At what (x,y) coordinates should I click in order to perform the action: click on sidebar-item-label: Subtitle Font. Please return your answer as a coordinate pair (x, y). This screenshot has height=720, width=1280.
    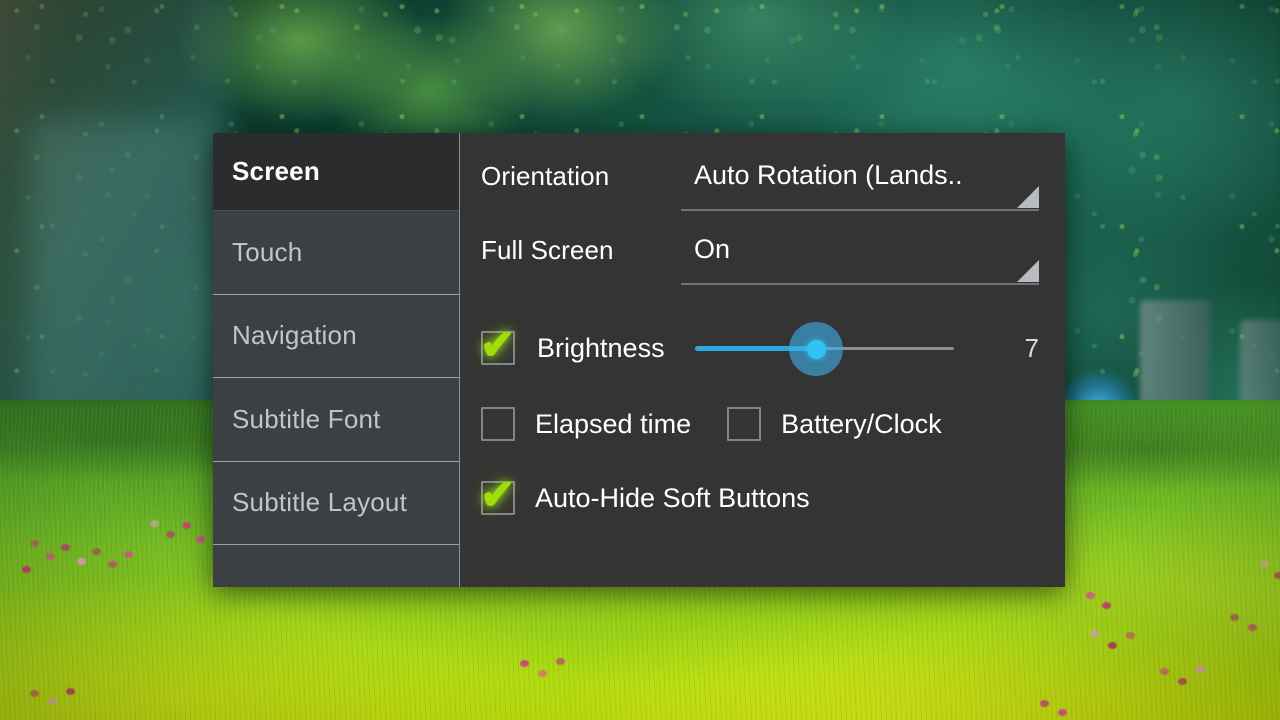
    Looking at the image, I should click on (306, 418).